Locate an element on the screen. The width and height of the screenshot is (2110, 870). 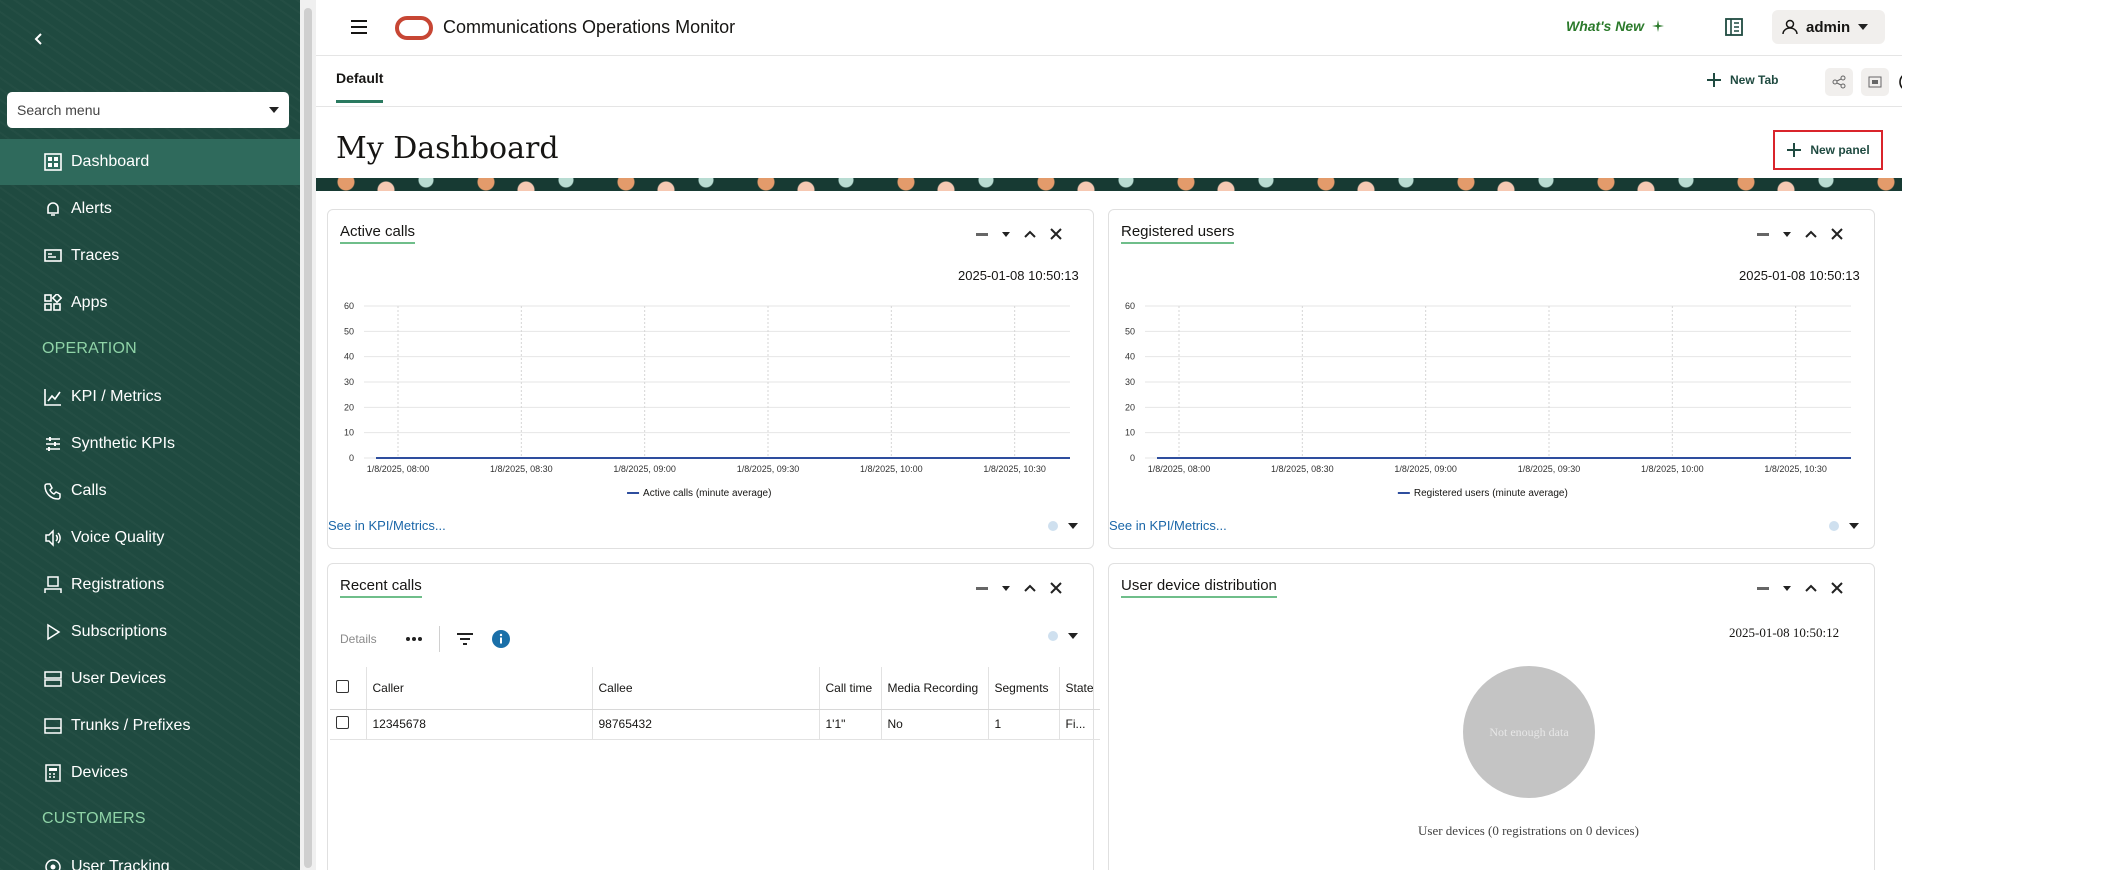
filter-icon is located at coordinates (465, 639).